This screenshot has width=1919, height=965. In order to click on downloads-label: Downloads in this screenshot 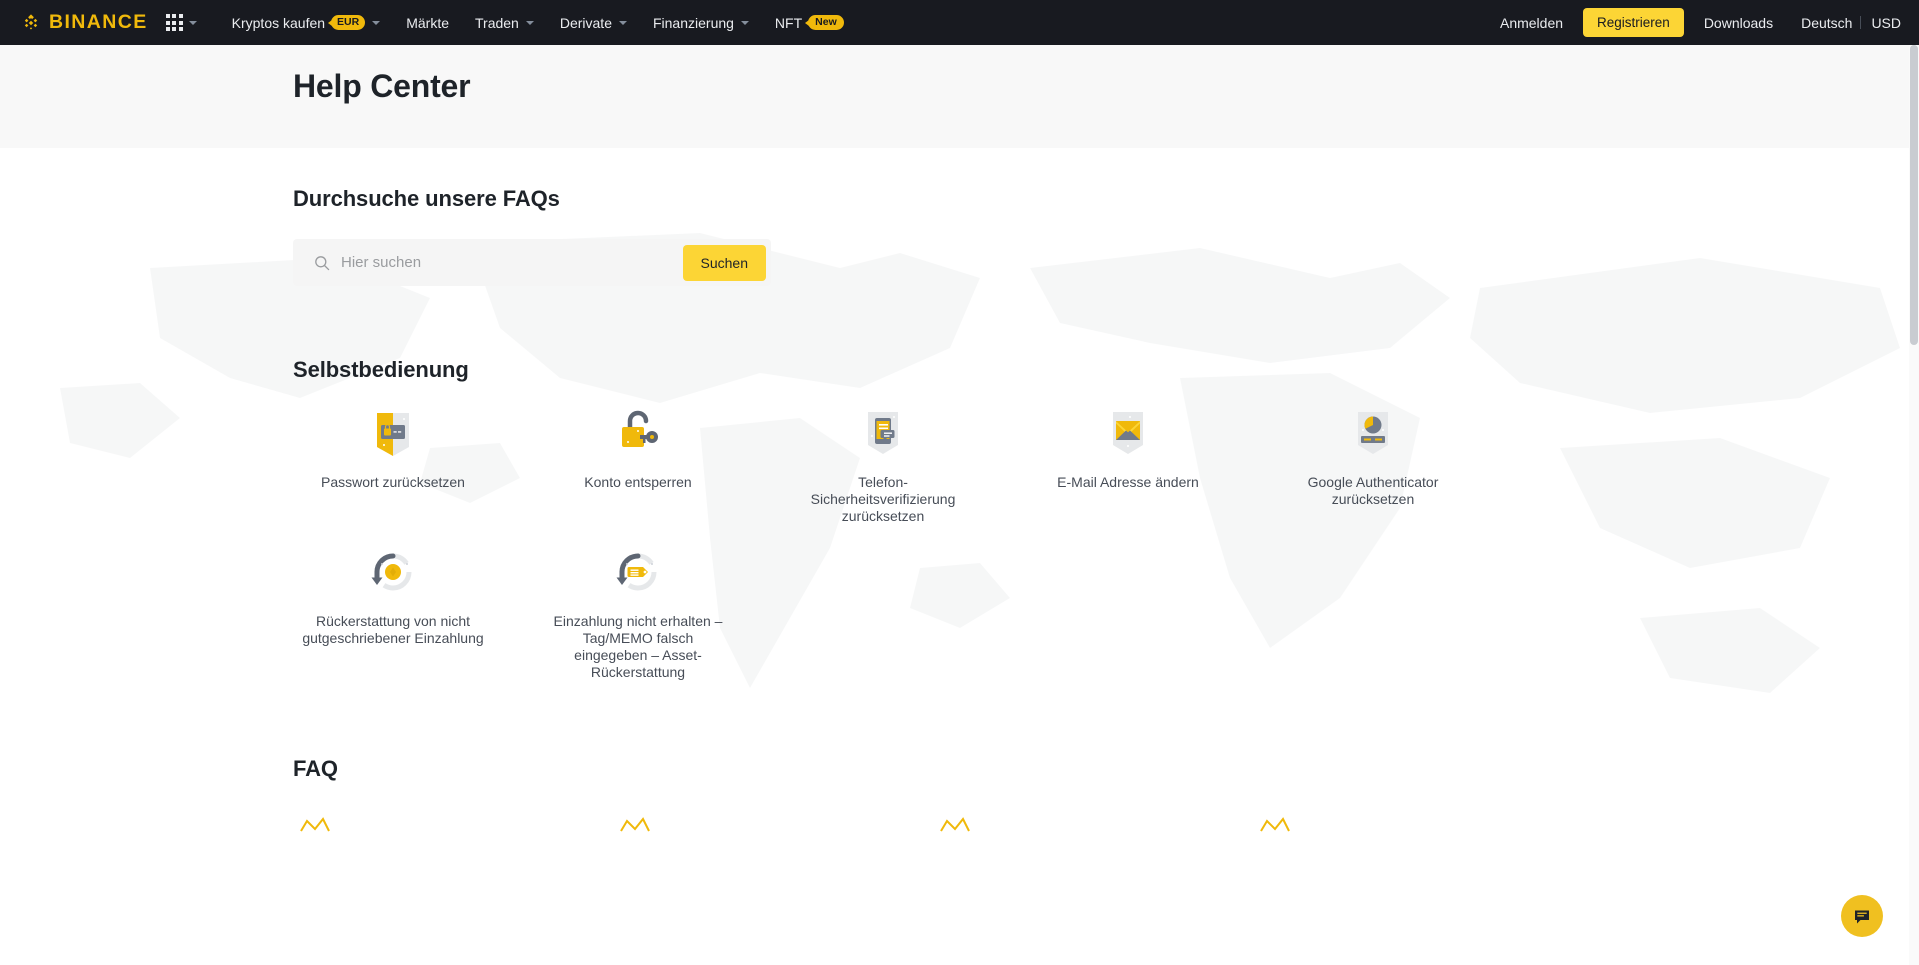, I will do `click(1738, 22)`.